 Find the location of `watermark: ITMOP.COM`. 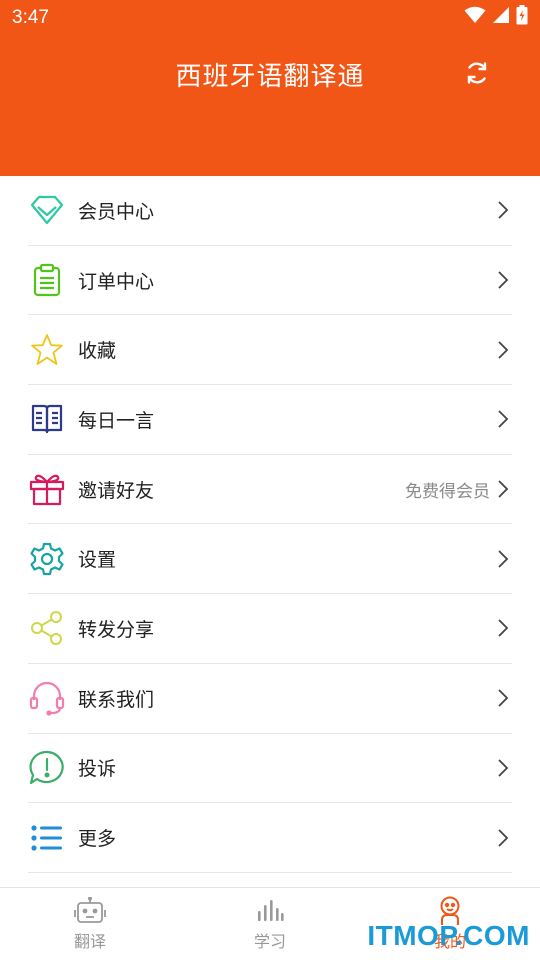

watermark: ITMOP.COM is located at coordinates (448, 935).